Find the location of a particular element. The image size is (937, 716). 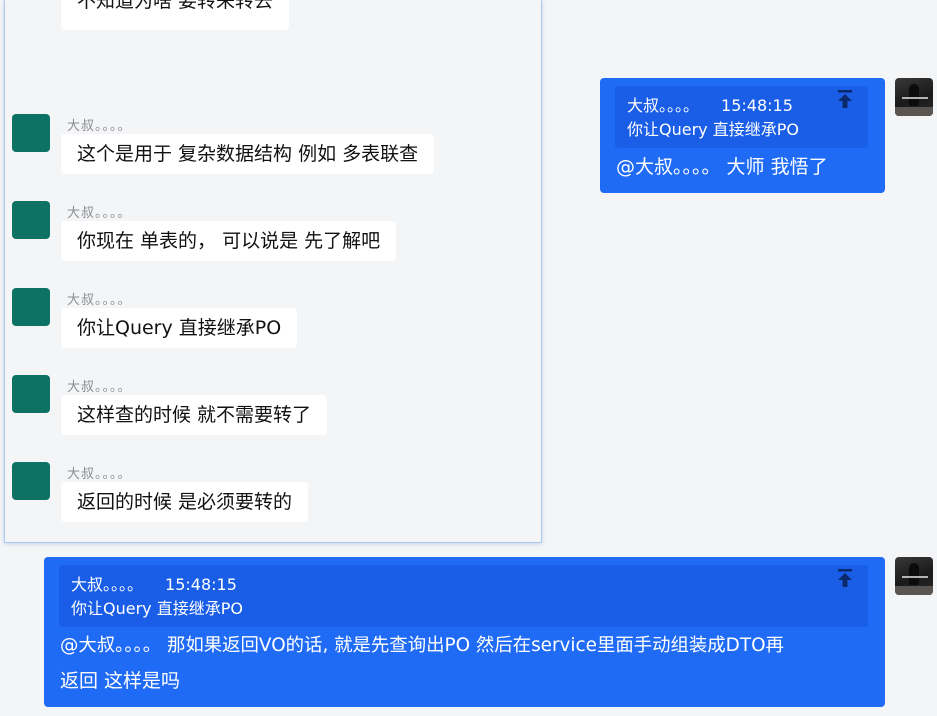

message-text: @大叔。。。。 大师 我悟了 is located at coordinates (722, 167).